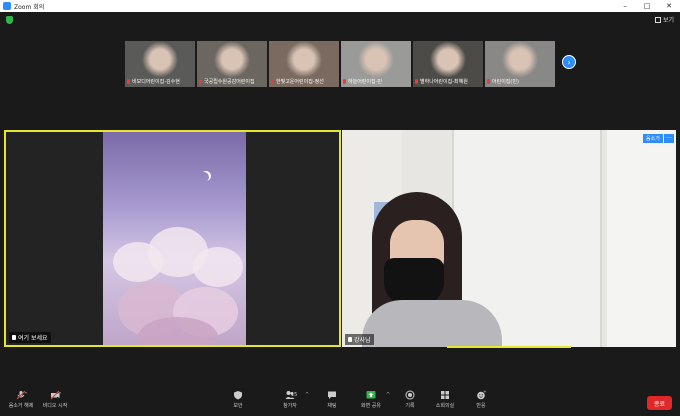 The image size is (680, 416). I want to click on participant-thumbnail: 하늘어린이집-민, so click(376, 64).